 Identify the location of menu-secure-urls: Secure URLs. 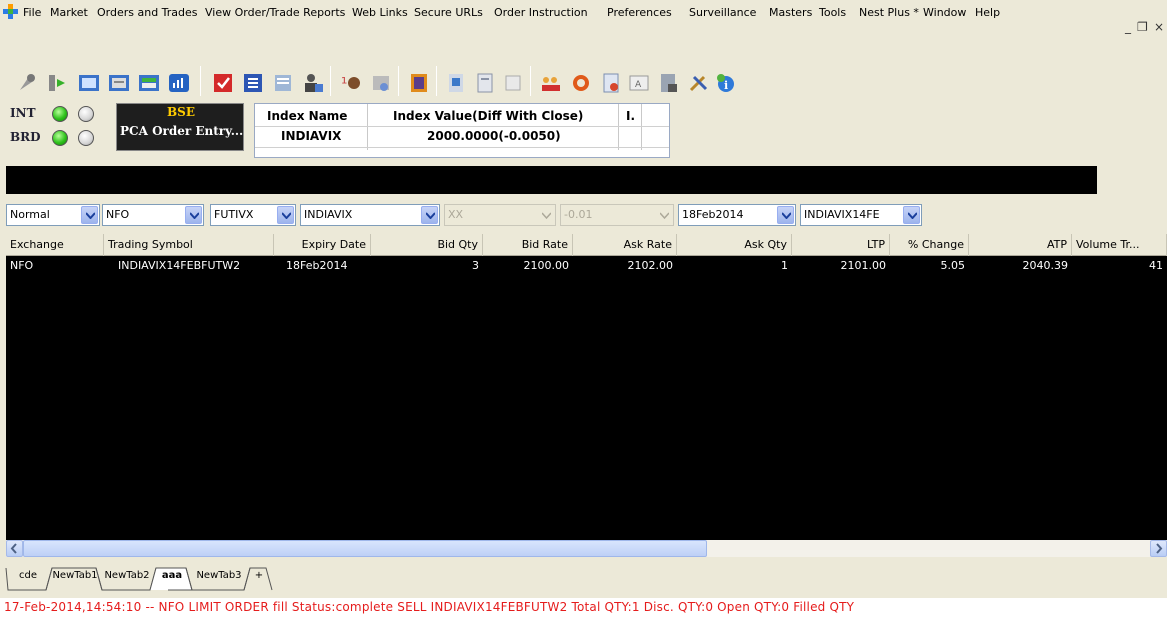
(448, 13).